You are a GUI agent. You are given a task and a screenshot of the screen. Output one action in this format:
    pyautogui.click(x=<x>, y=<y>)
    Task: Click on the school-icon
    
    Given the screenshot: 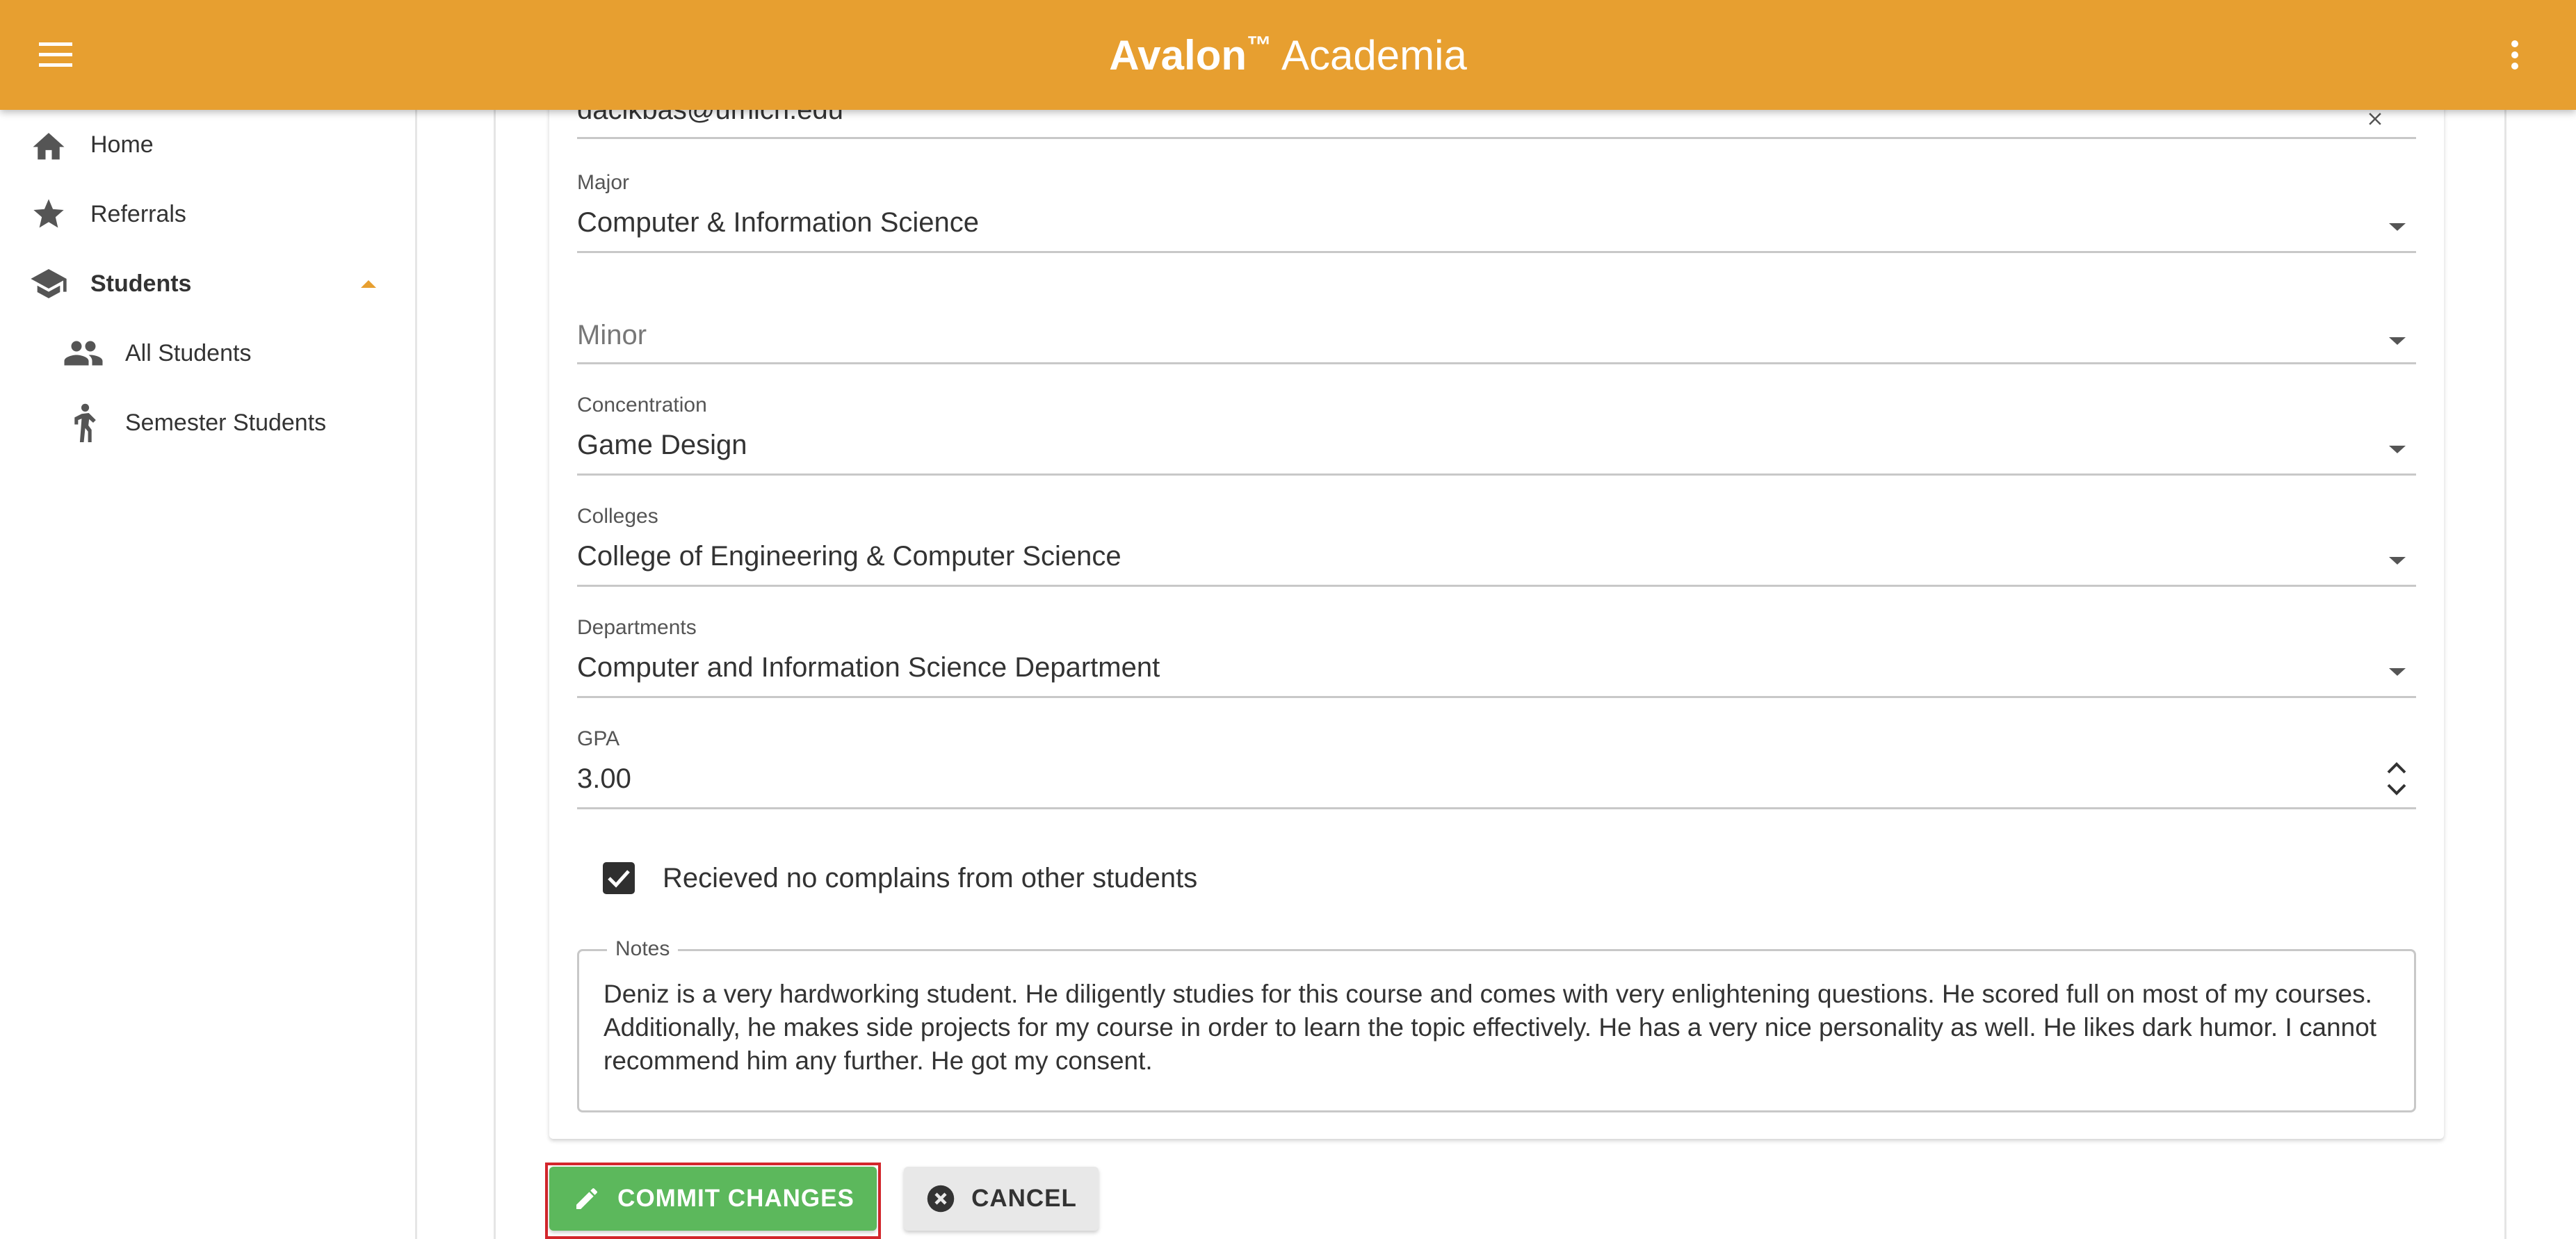 What is the action you would take?
    pyautogui.click(x=49, y=284)
    